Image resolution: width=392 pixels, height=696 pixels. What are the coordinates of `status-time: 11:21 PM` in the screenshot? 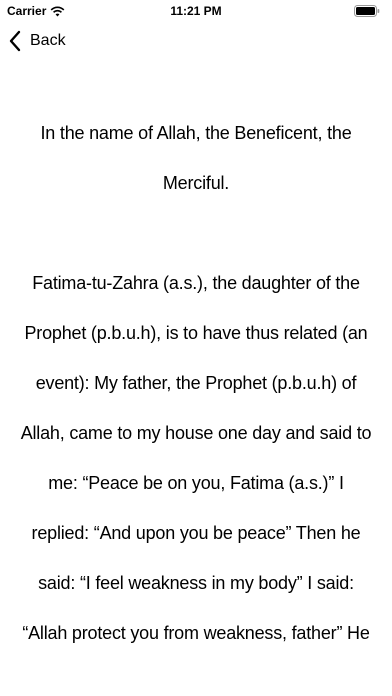 It's located at (196, 11).